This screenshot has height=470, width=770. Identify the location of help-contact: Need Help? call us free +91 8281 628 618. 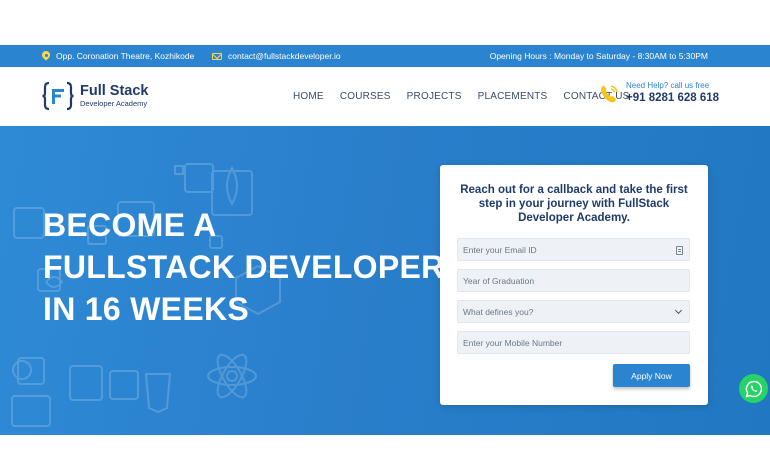
(658, 93).